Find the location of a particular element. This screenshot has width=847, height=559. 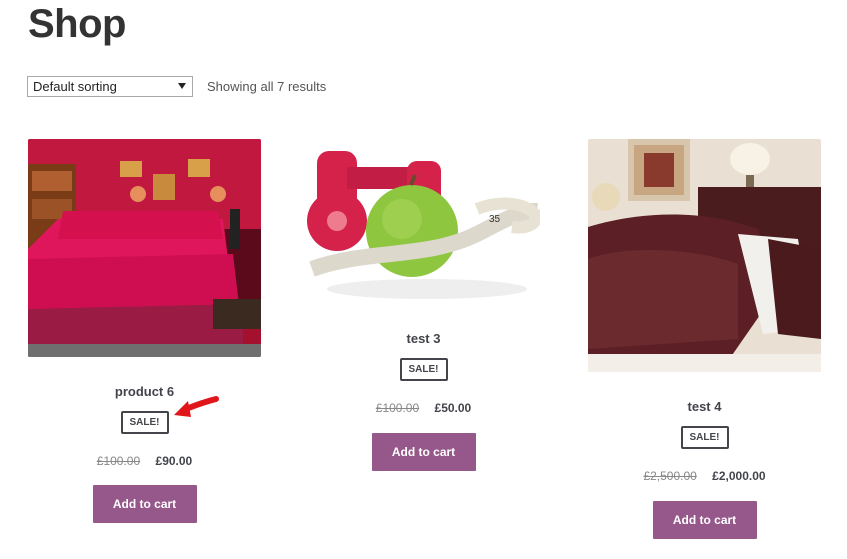

sale-price: £90.00 is located at coordinates (174, 461).